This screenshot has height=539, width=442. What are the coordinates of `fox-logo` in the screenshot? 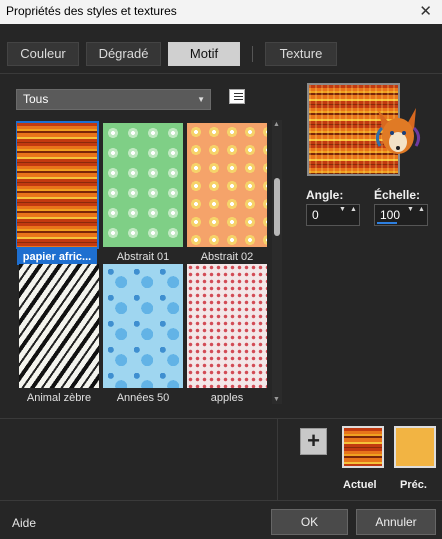 It's located at (398, 131).